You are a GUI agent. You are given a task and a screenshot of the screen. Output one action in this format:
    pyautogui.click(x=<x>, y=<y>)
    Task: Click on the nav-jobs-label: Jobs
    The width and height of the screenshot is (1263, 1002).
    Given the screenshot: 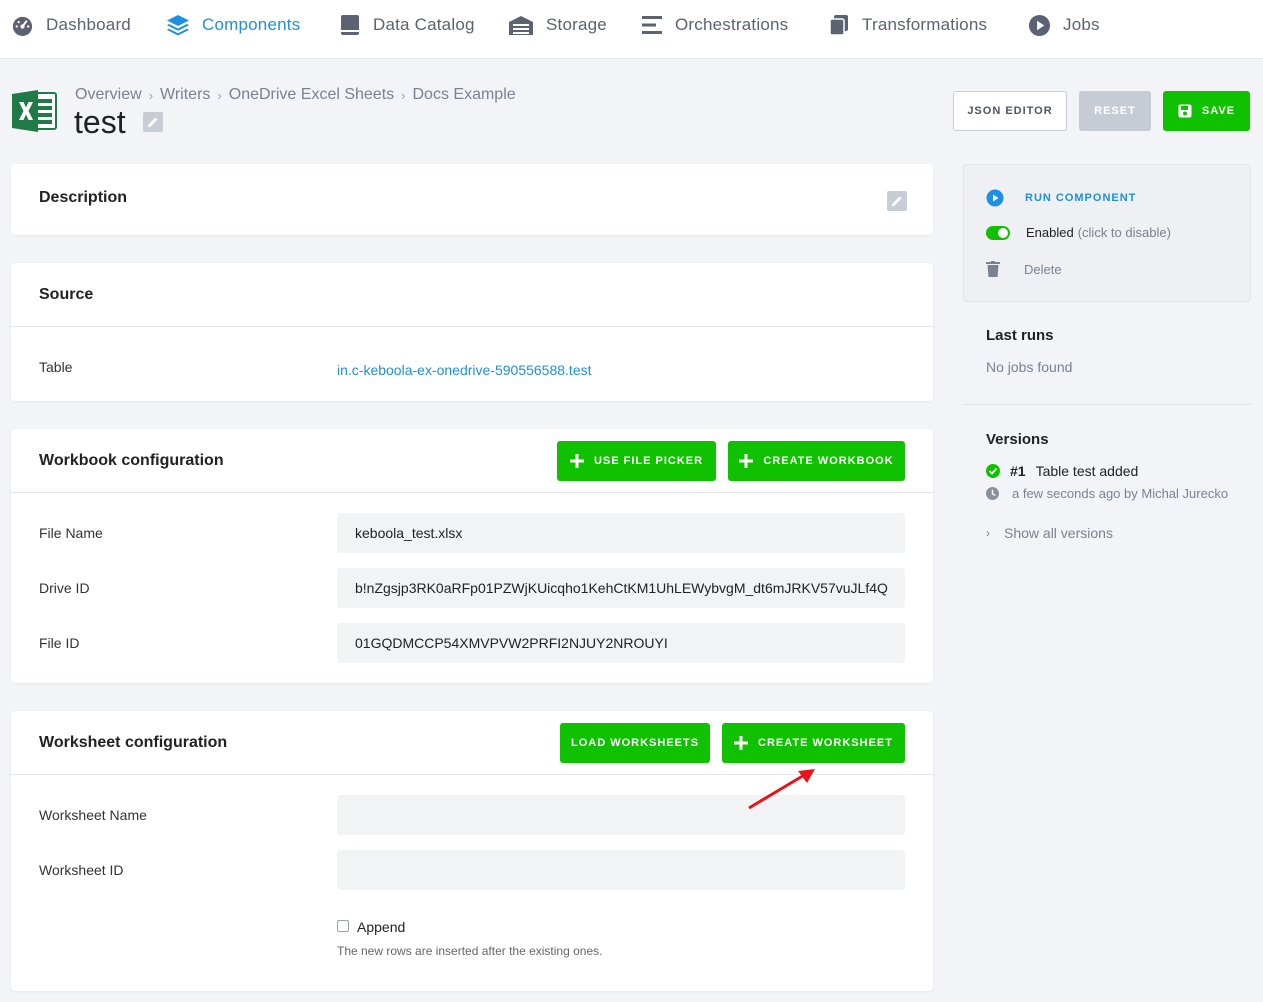 What is the action you would take?
    pyautogui.click(x=1081, y=24)
    